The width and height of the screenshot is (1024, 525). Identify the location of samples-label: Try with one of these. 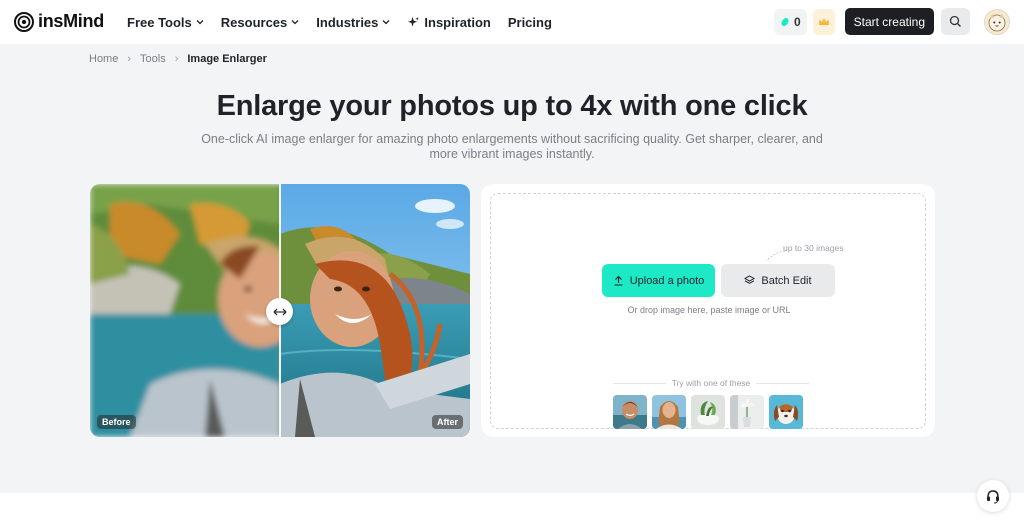
(711, 383).